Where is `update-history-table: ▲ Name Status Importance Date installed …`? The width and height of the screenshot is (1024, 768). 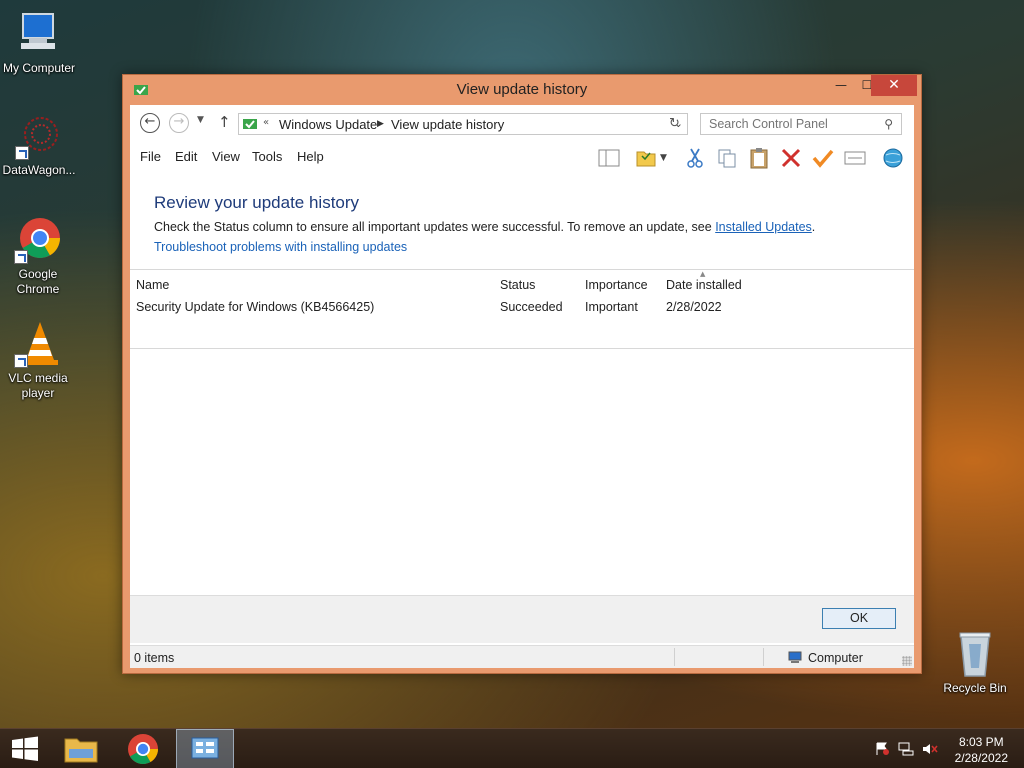 update-history-table: ▲ Name Status Importance Date installed … is located at coordinates (522, 309).